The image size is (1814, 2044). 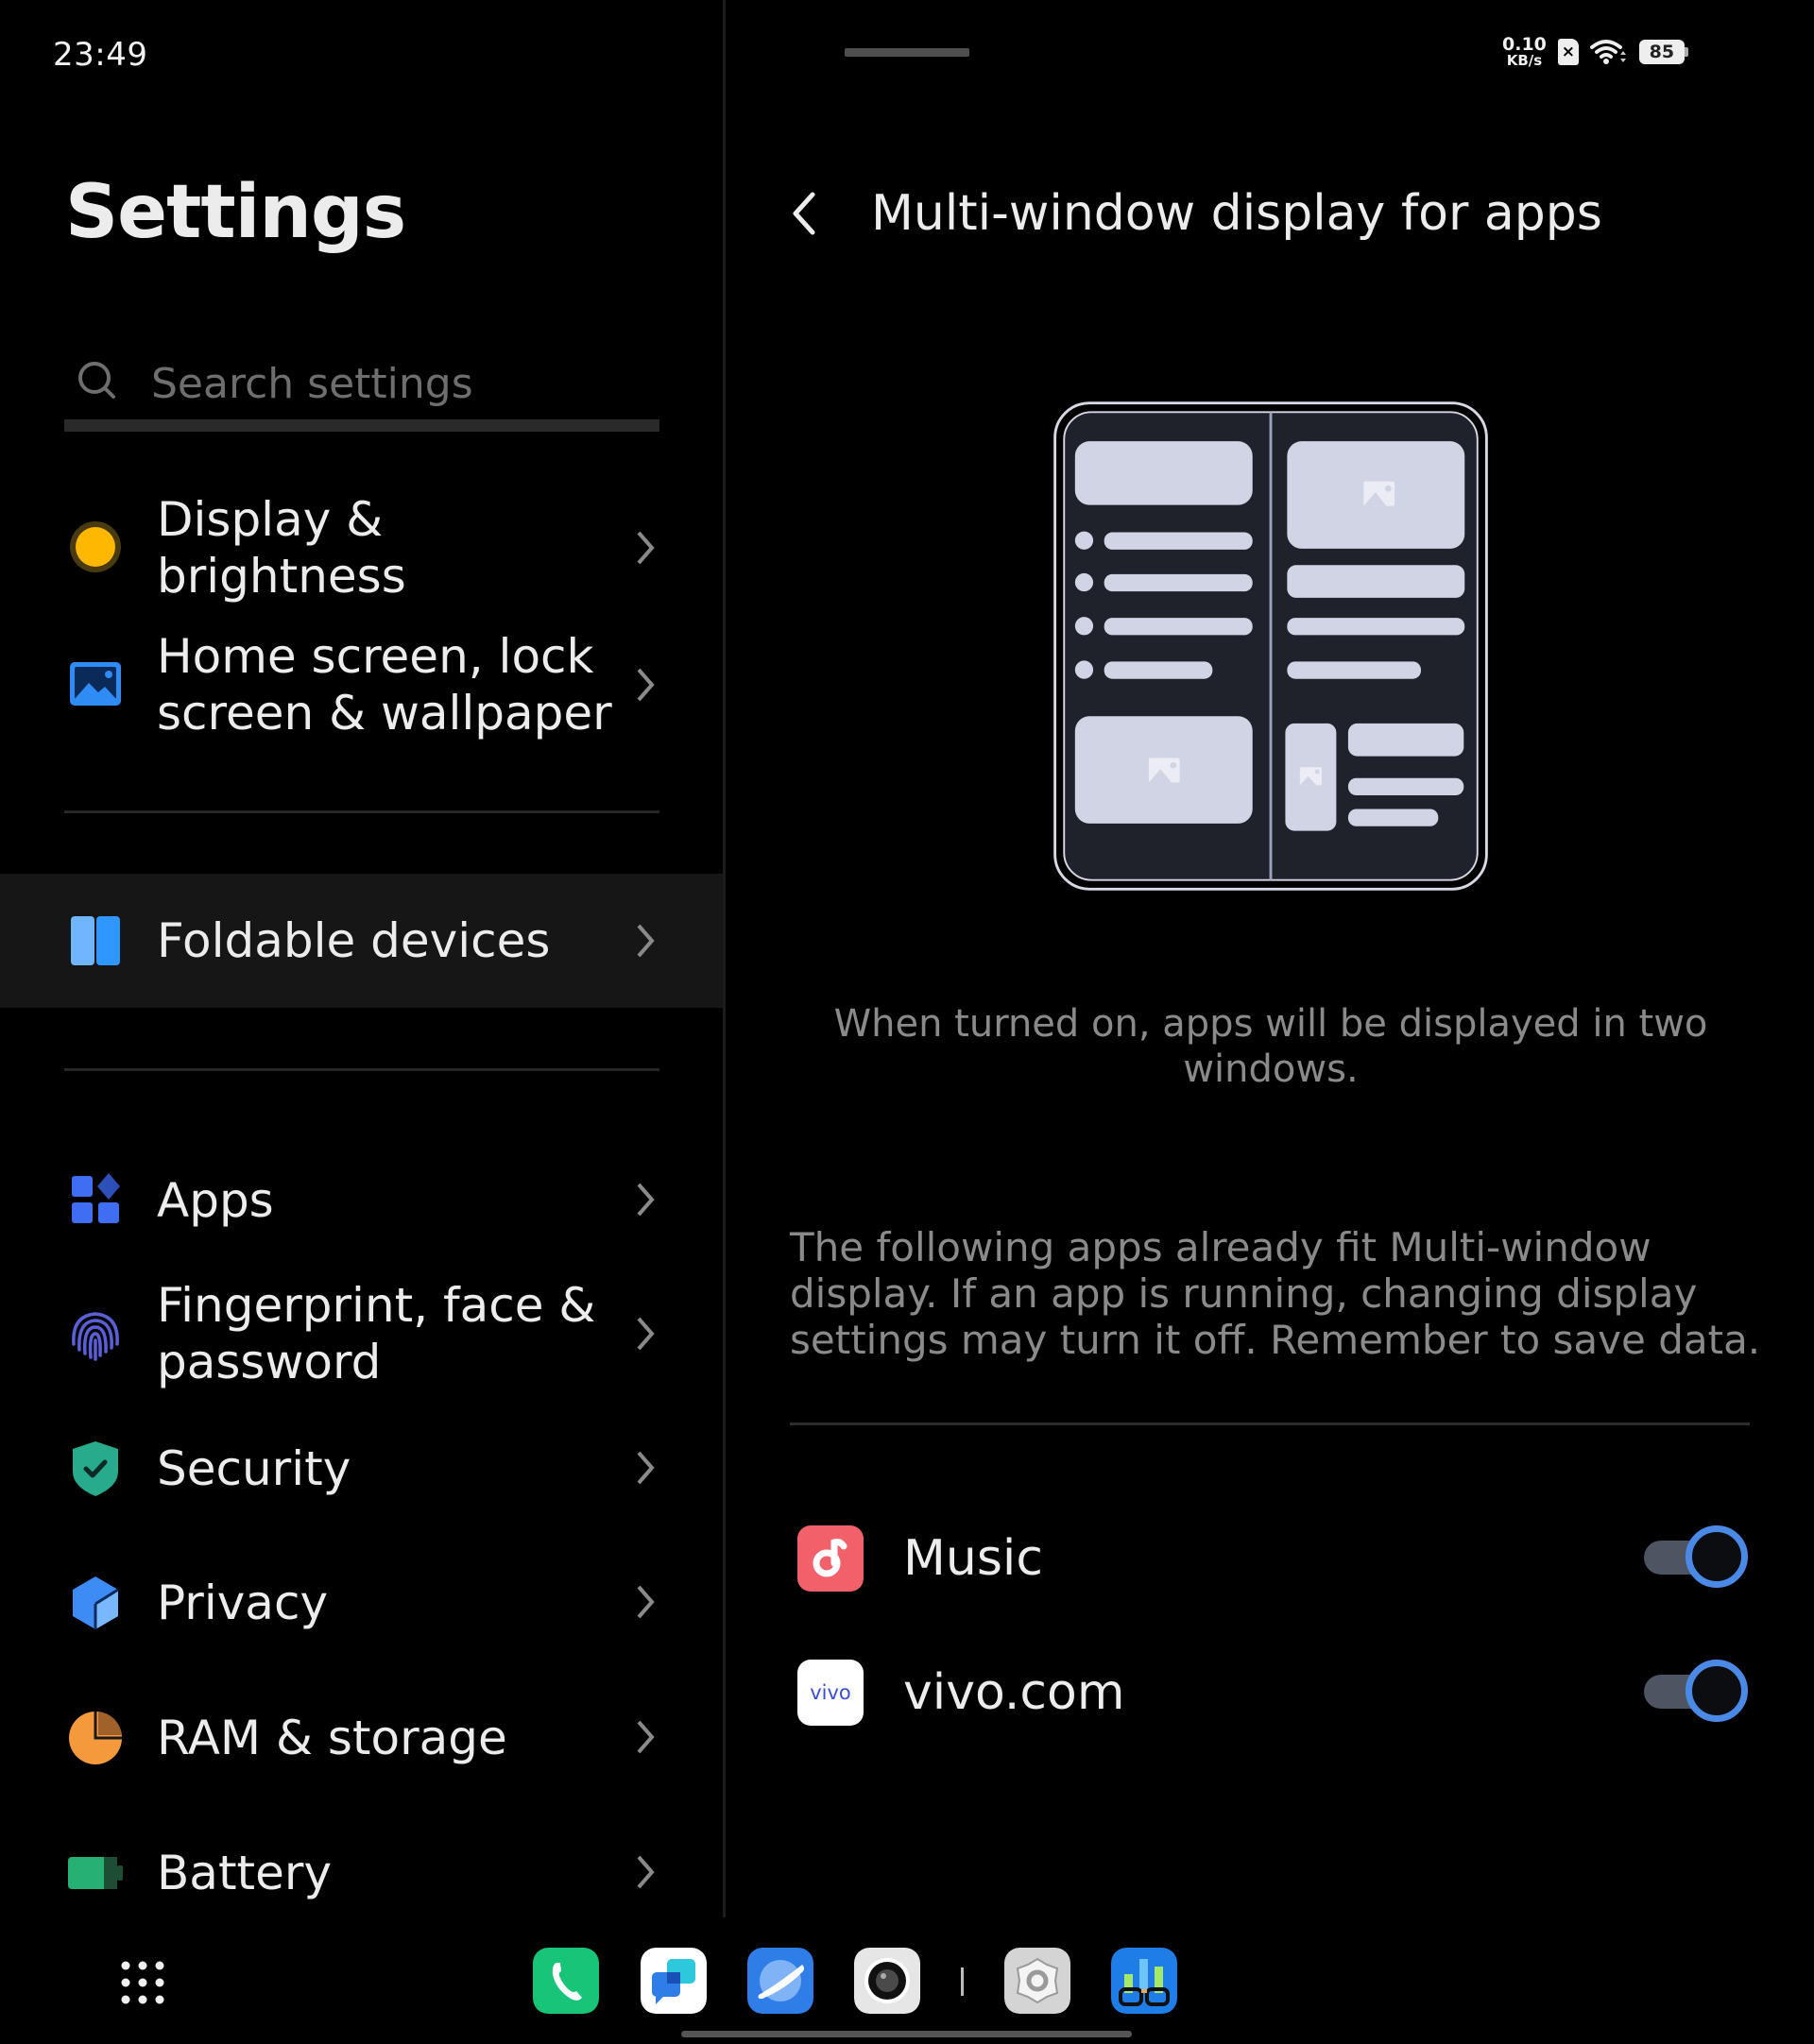 I want to click on multi-window-illustration, so click(x=1271, y=646).